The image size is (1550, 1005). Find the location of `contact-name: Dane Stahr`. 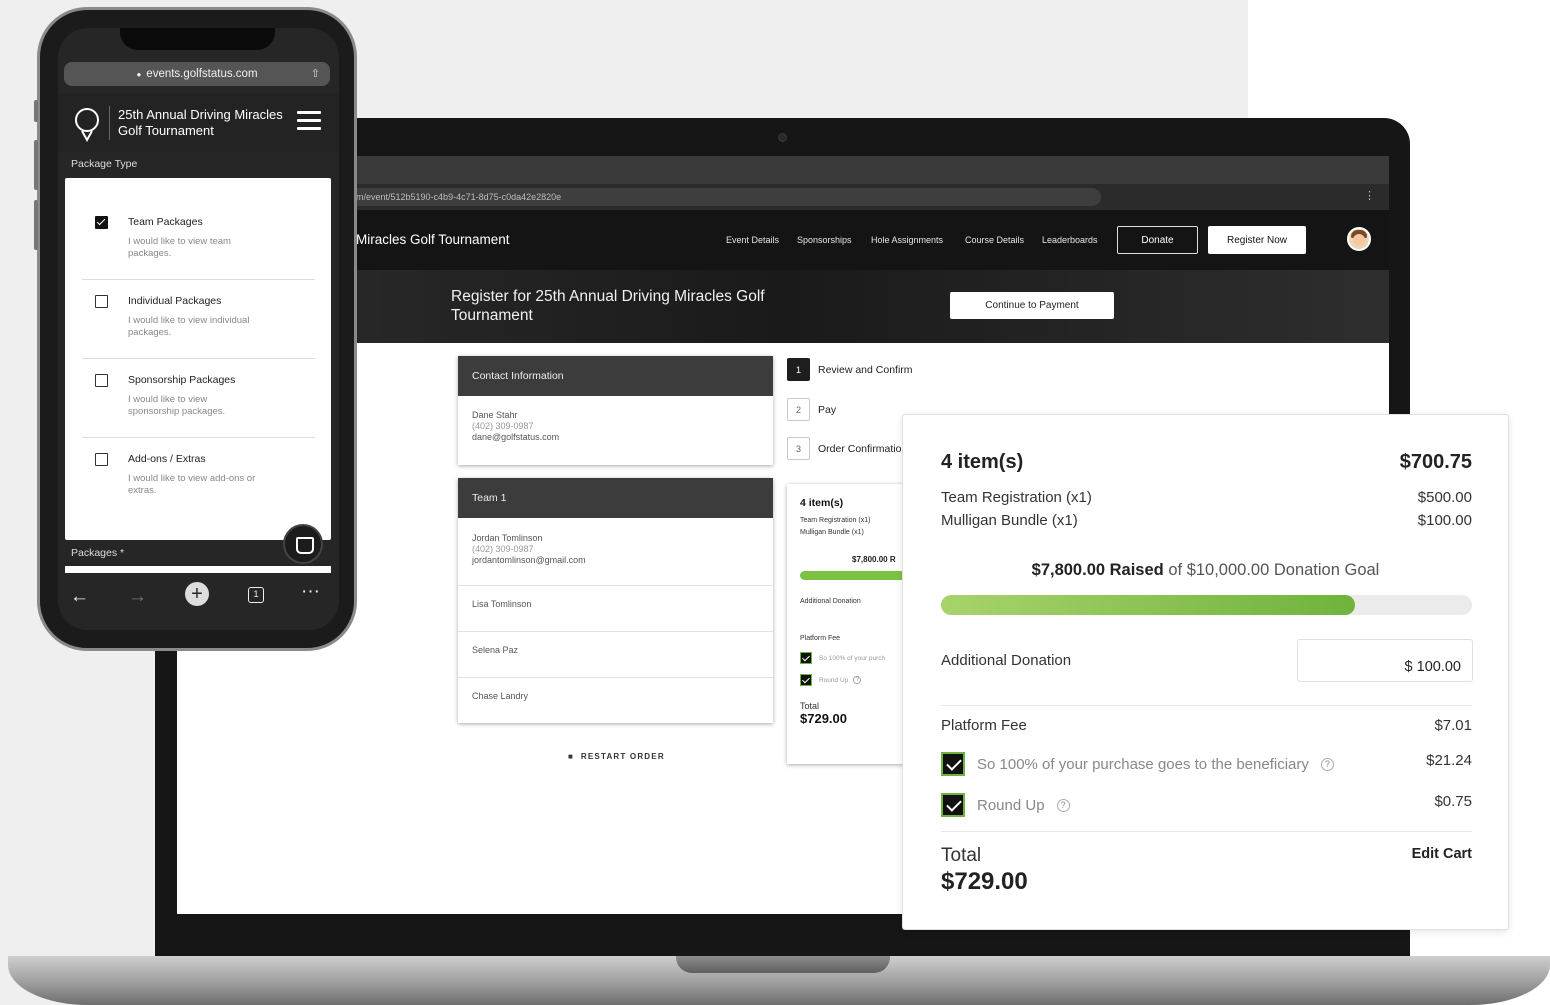

contact-name: Dane Stahr is located at coordinates (495, 415).